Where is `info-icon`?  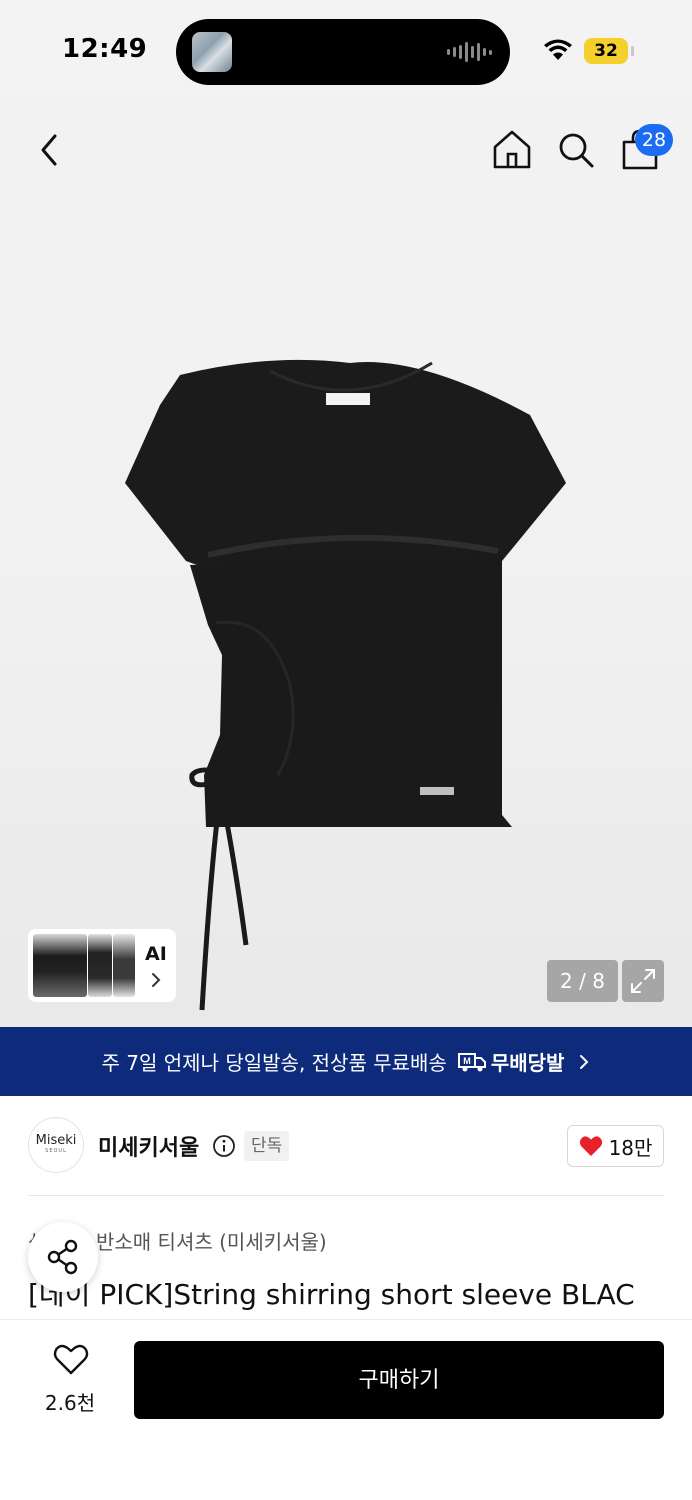
info-icon is located at coordinates (224, 1146).